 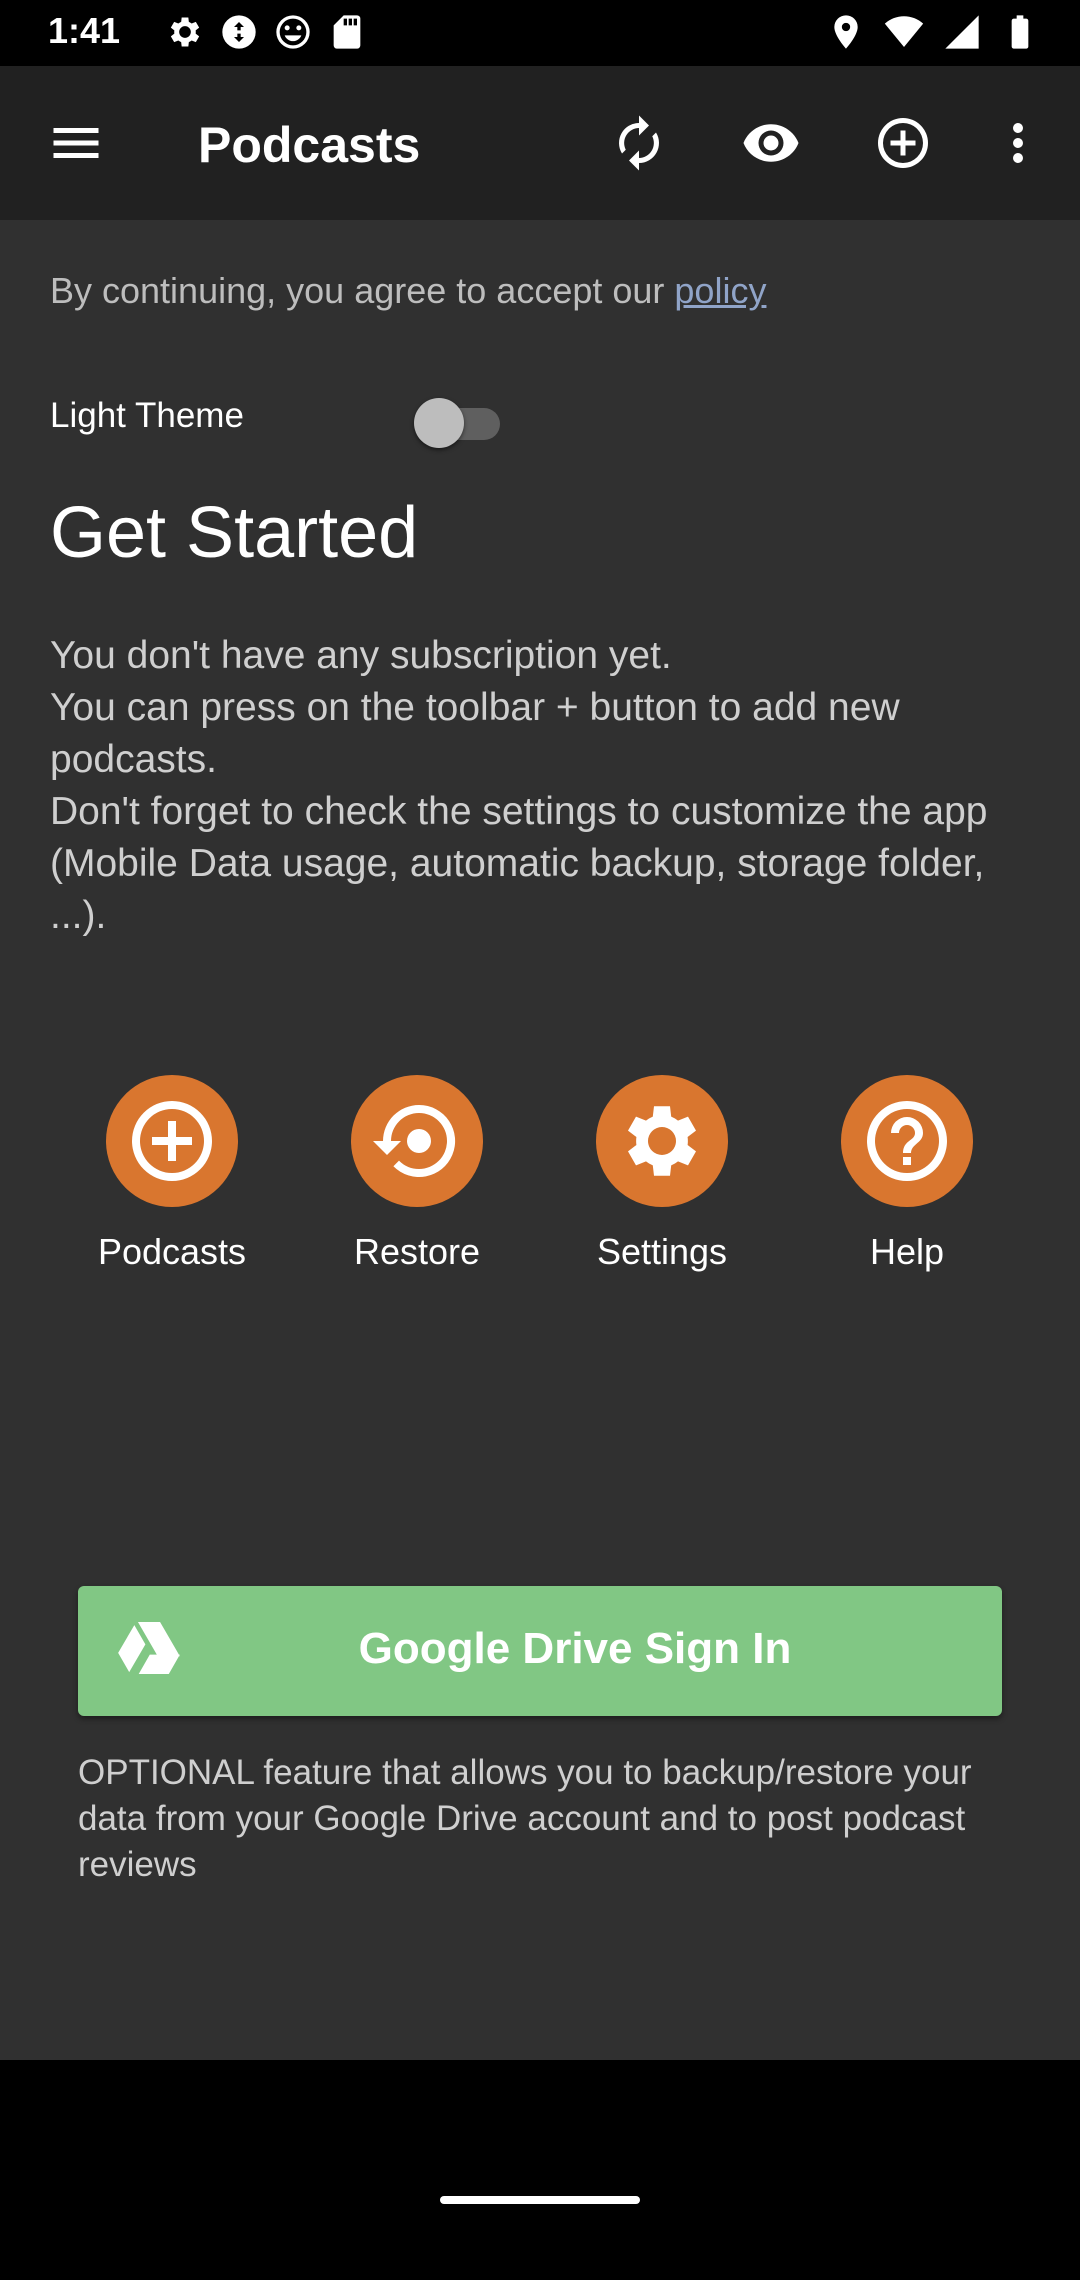 I want to click on menu-icon, so click(x=76, y=143).